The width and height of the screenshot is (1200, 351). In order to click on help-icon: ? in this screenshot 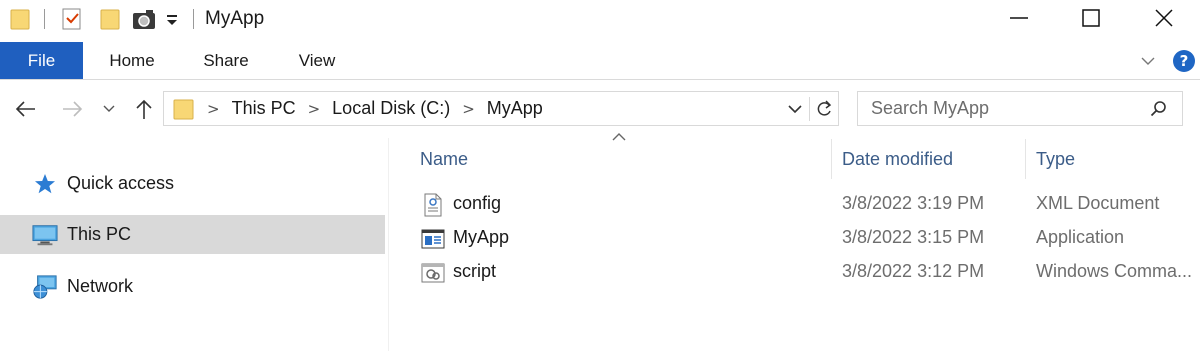, I will do `click(1184, 60)`.